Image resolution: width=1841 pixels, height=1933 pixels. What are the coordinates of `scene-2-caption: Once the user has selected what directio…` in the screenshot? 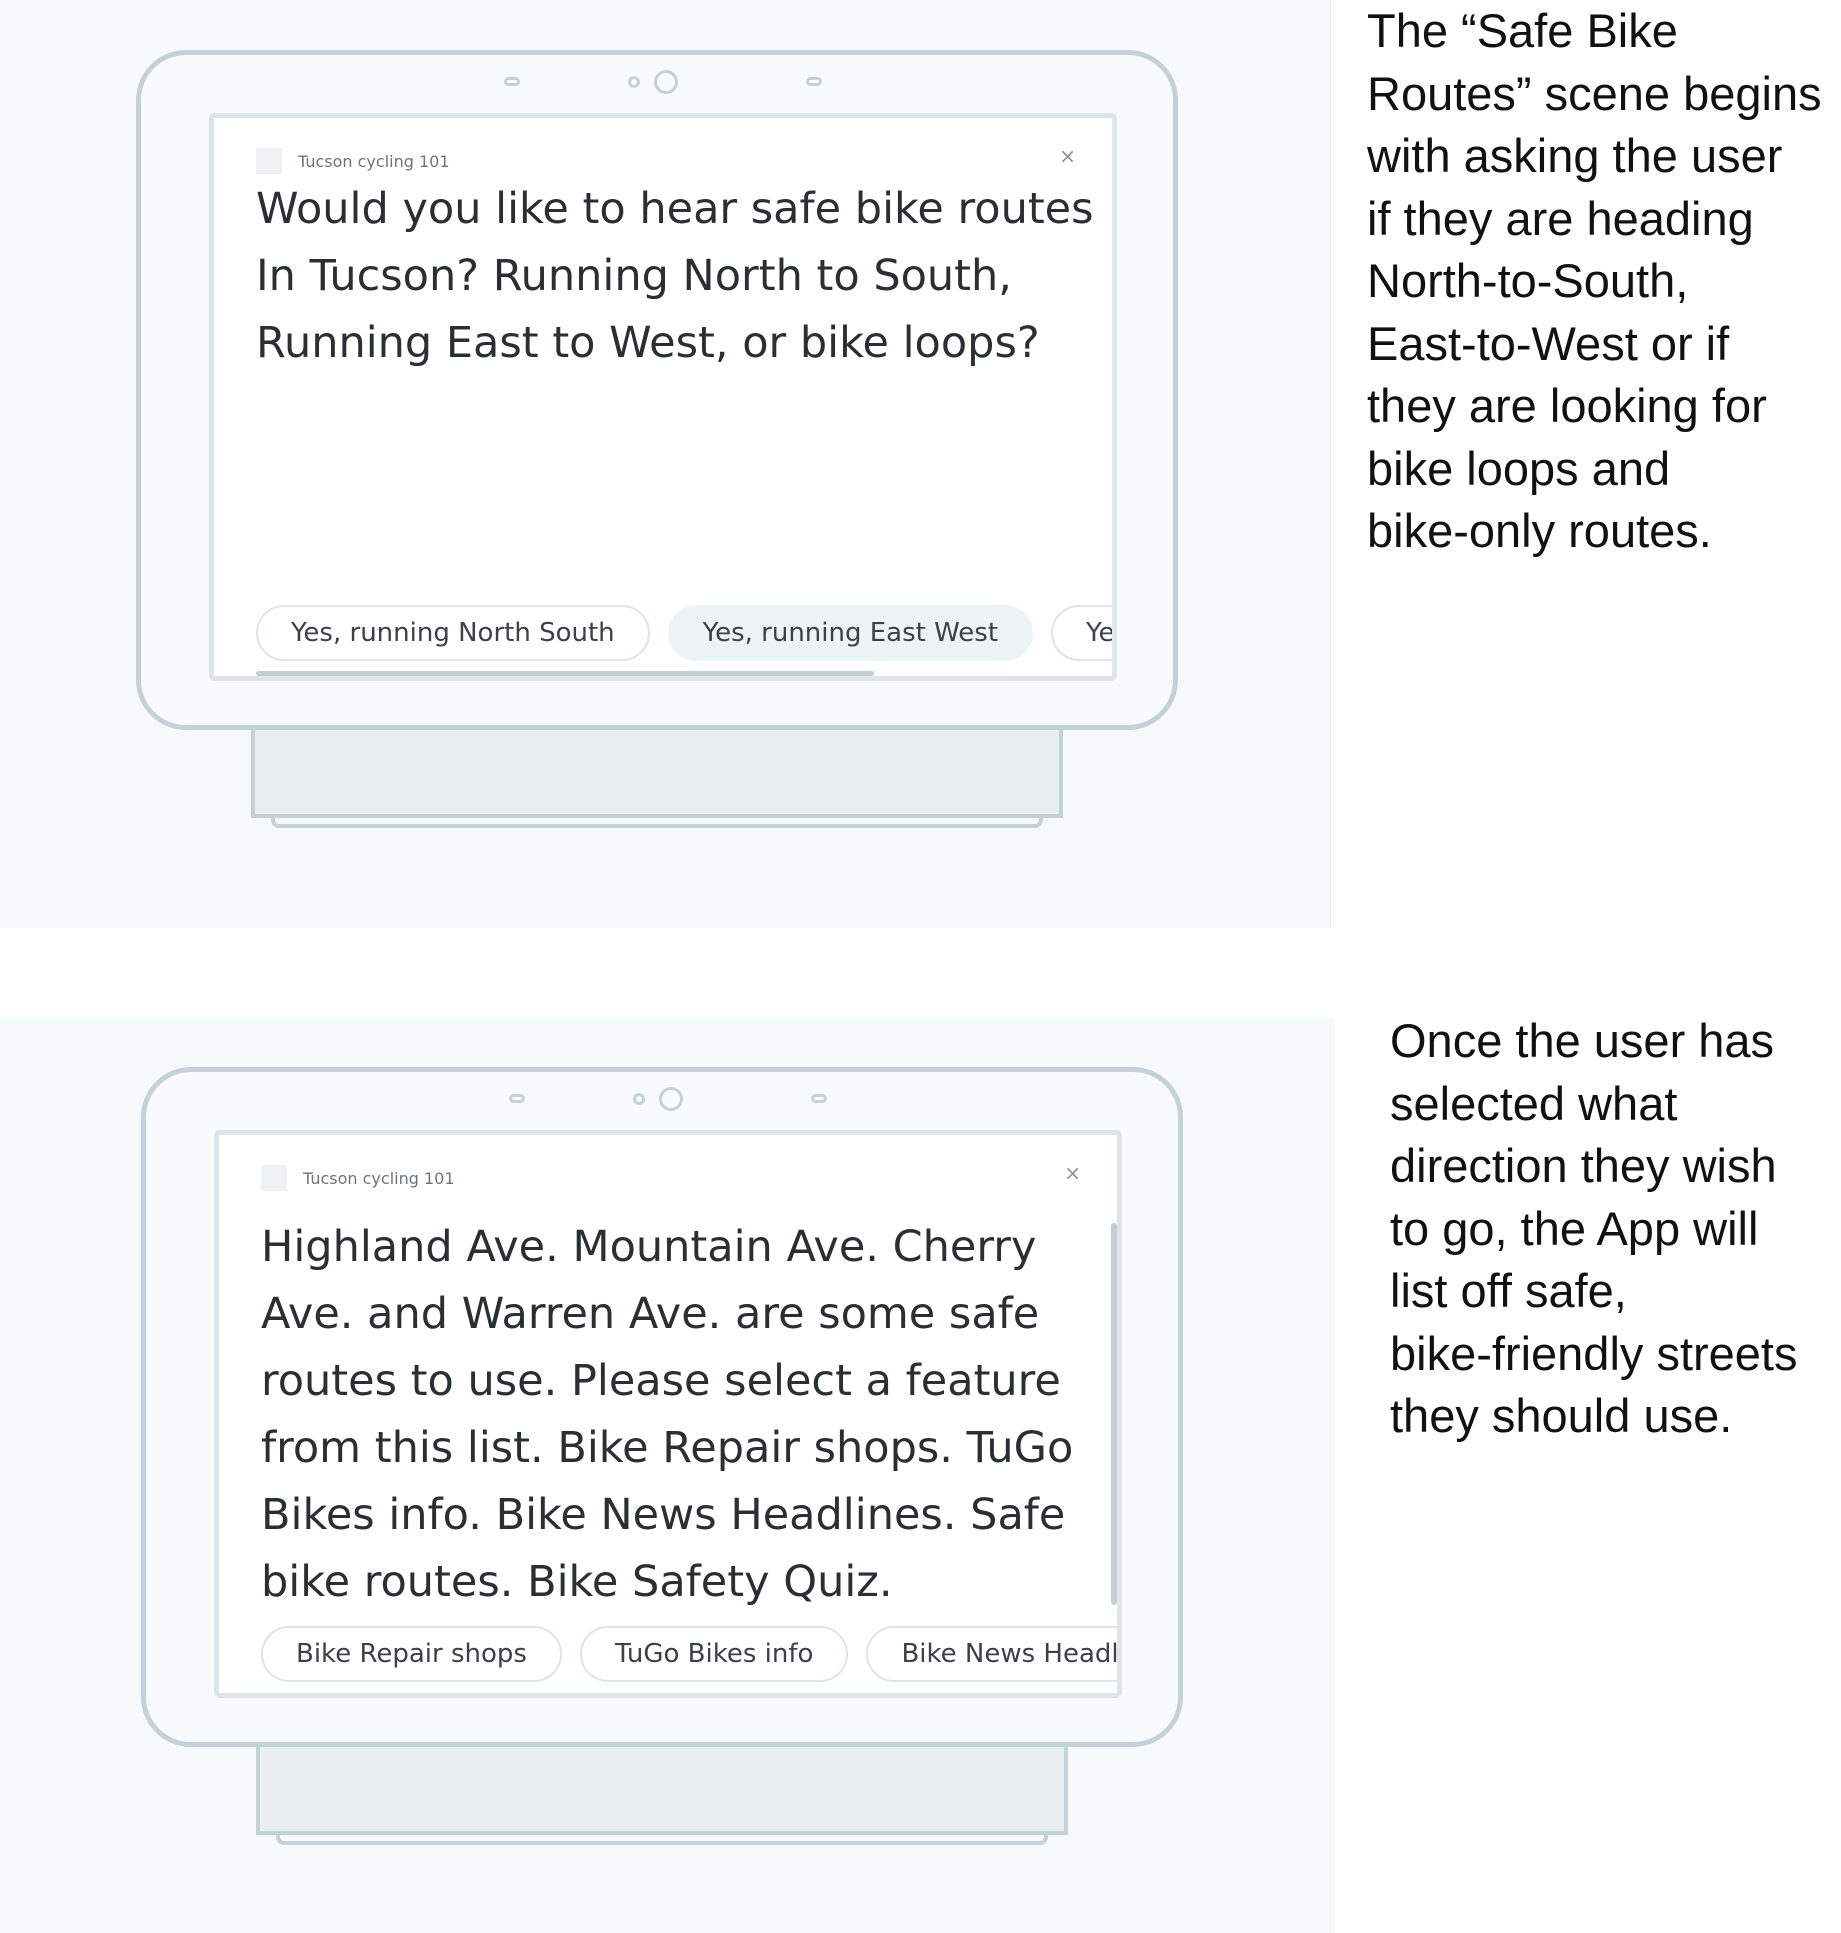 It's located at (1594, 1228).